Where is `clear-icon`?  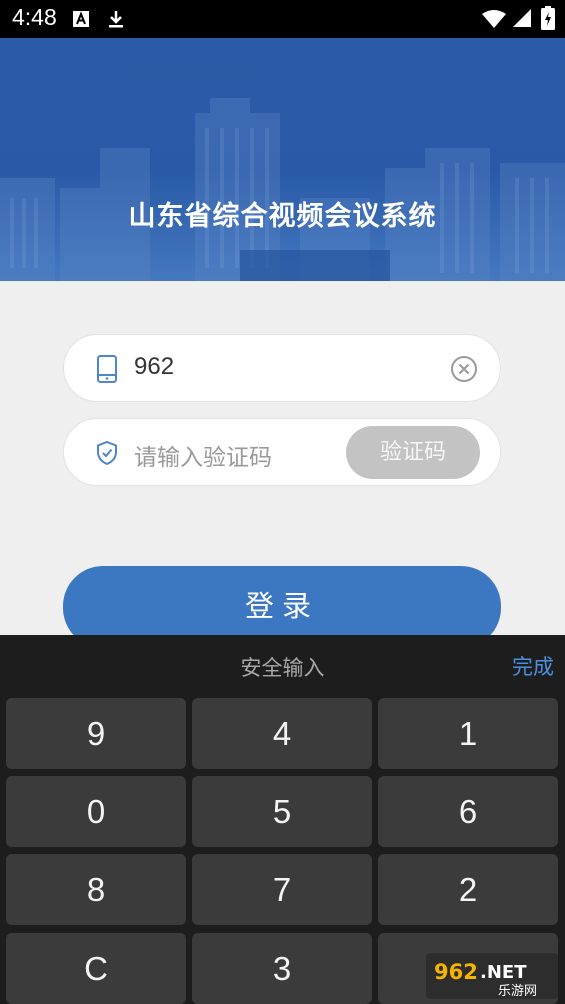
clear-icon is located at coordinates (464, 369).